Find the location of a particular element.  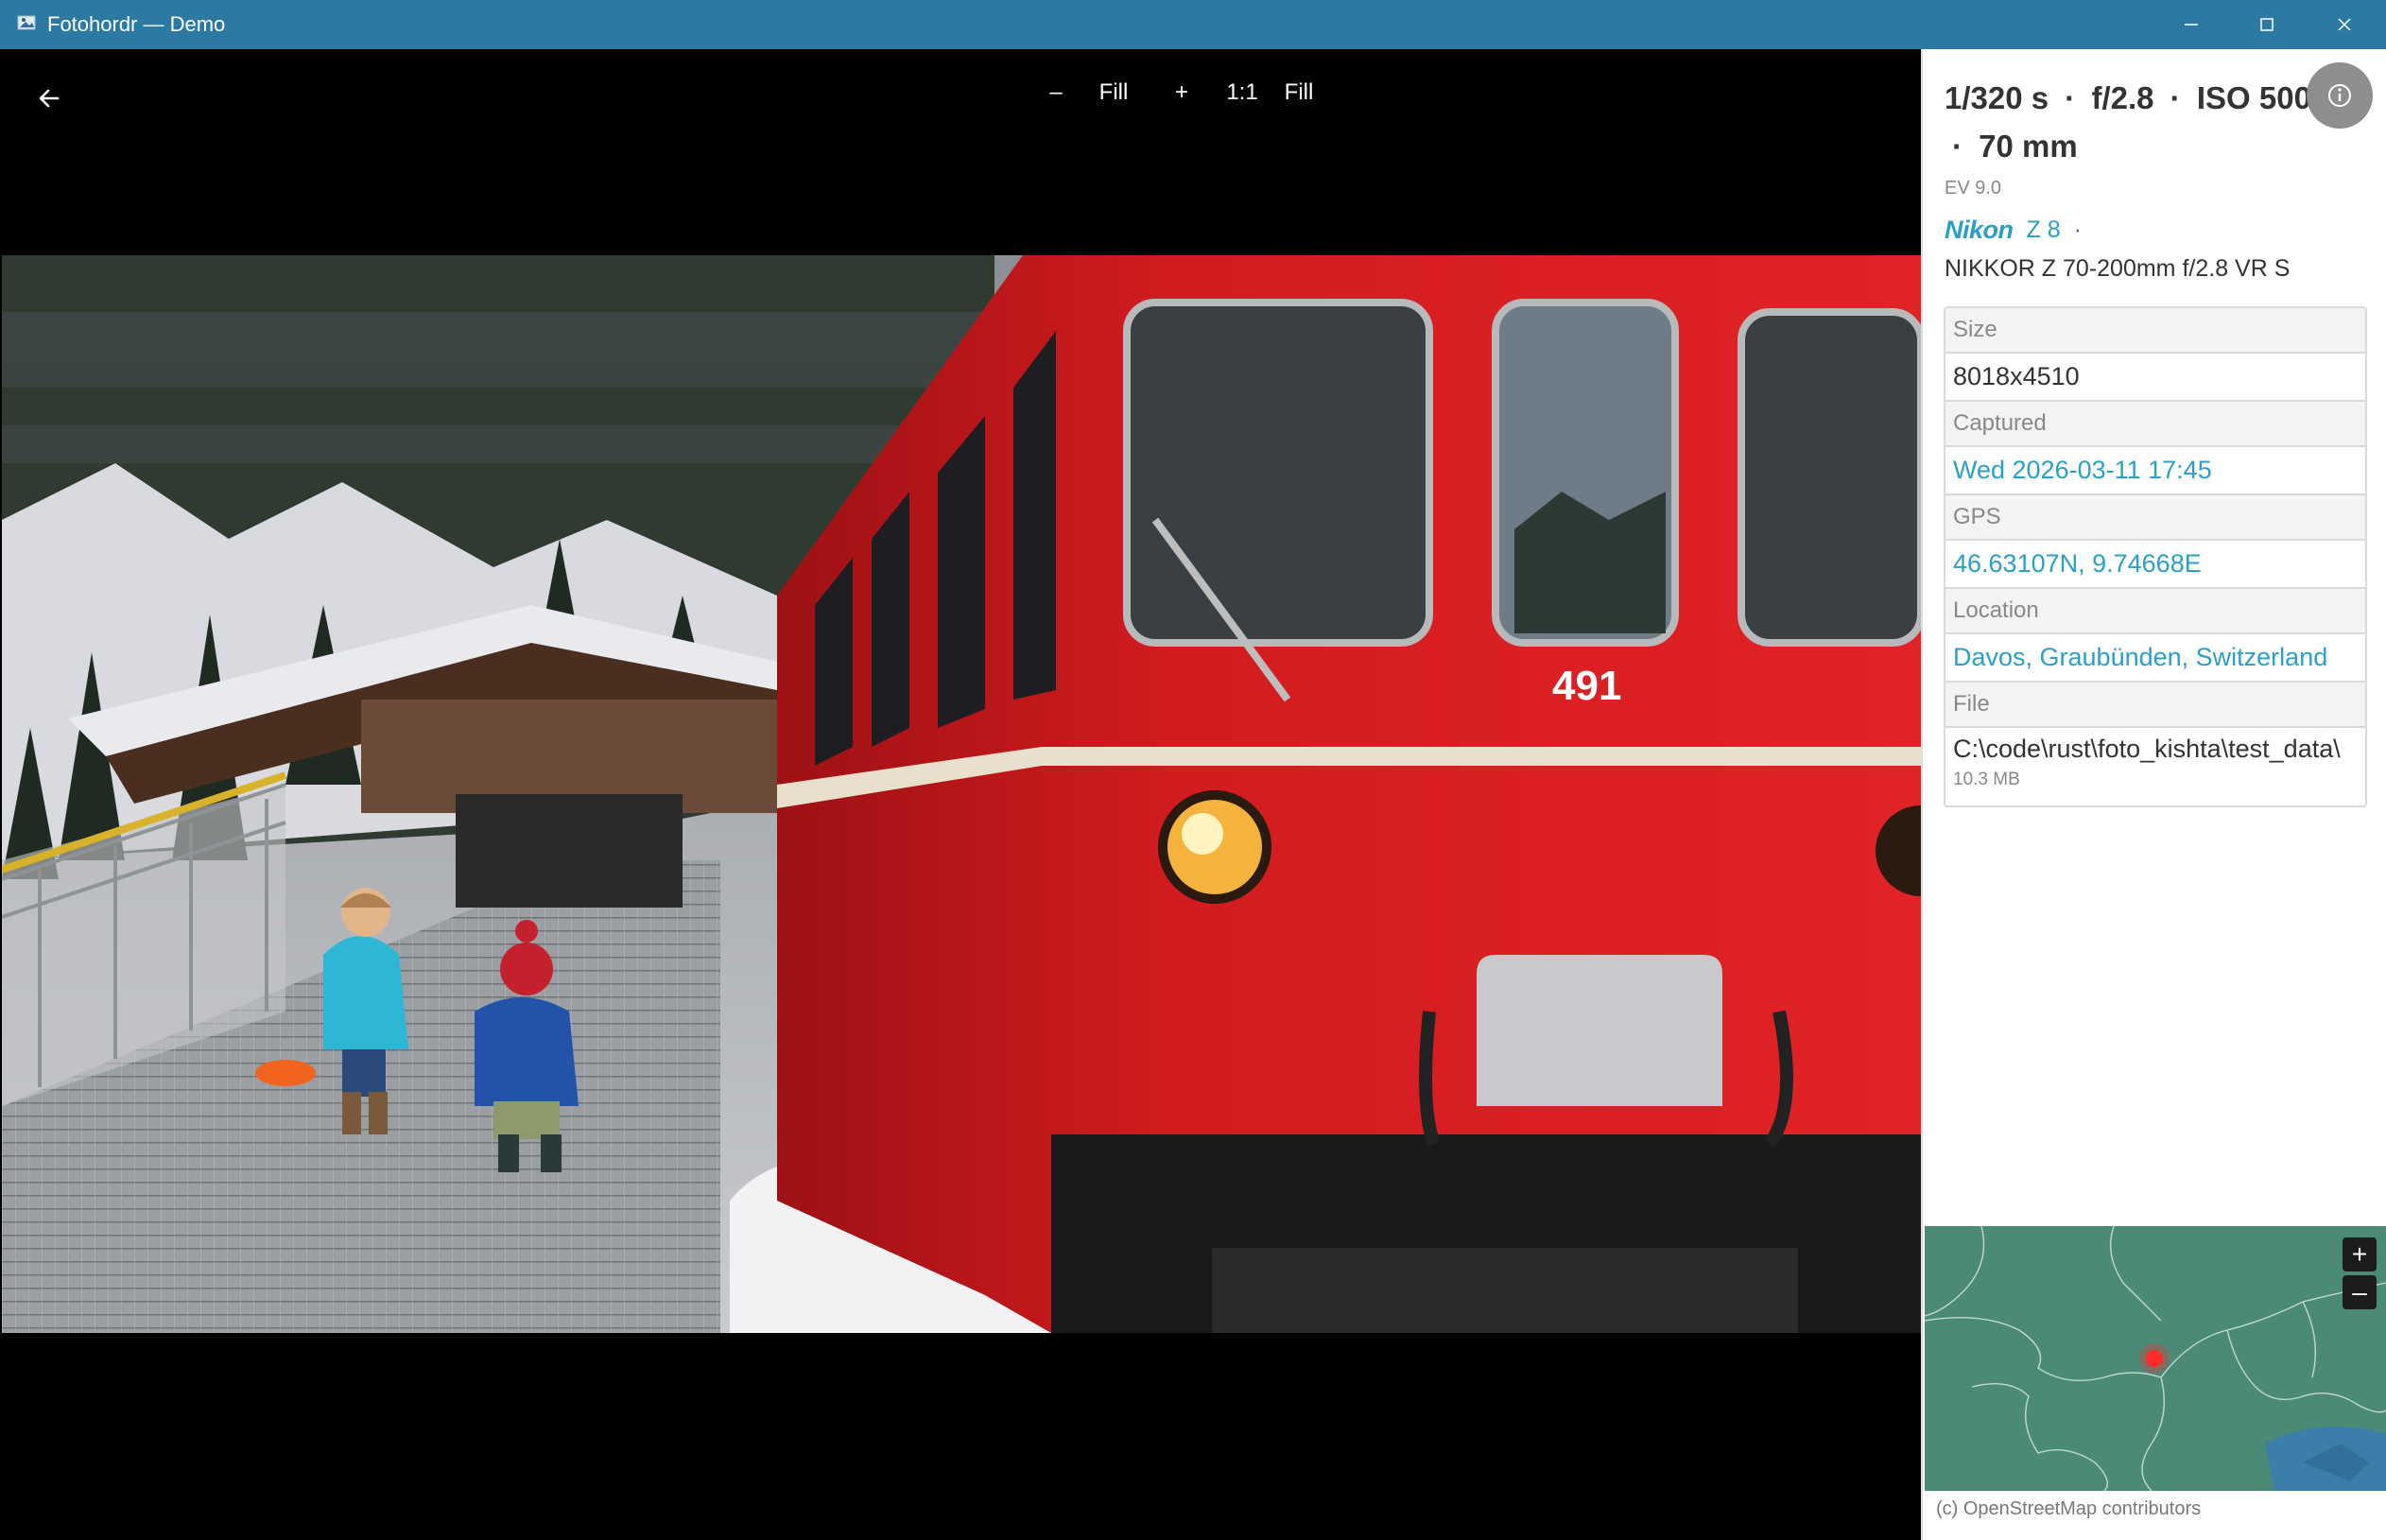

aperture: f/2.8 is located at coordinates (2122, 97).